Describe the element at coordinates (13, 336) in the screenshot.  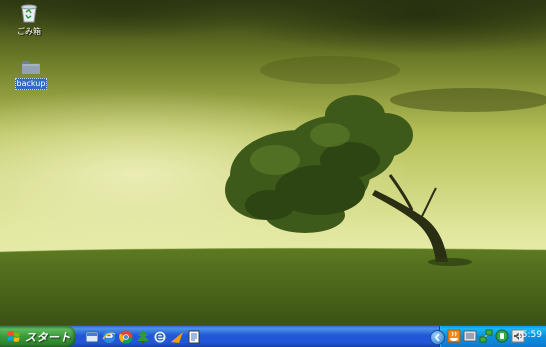
I see `windows-logo-icon` at that location.